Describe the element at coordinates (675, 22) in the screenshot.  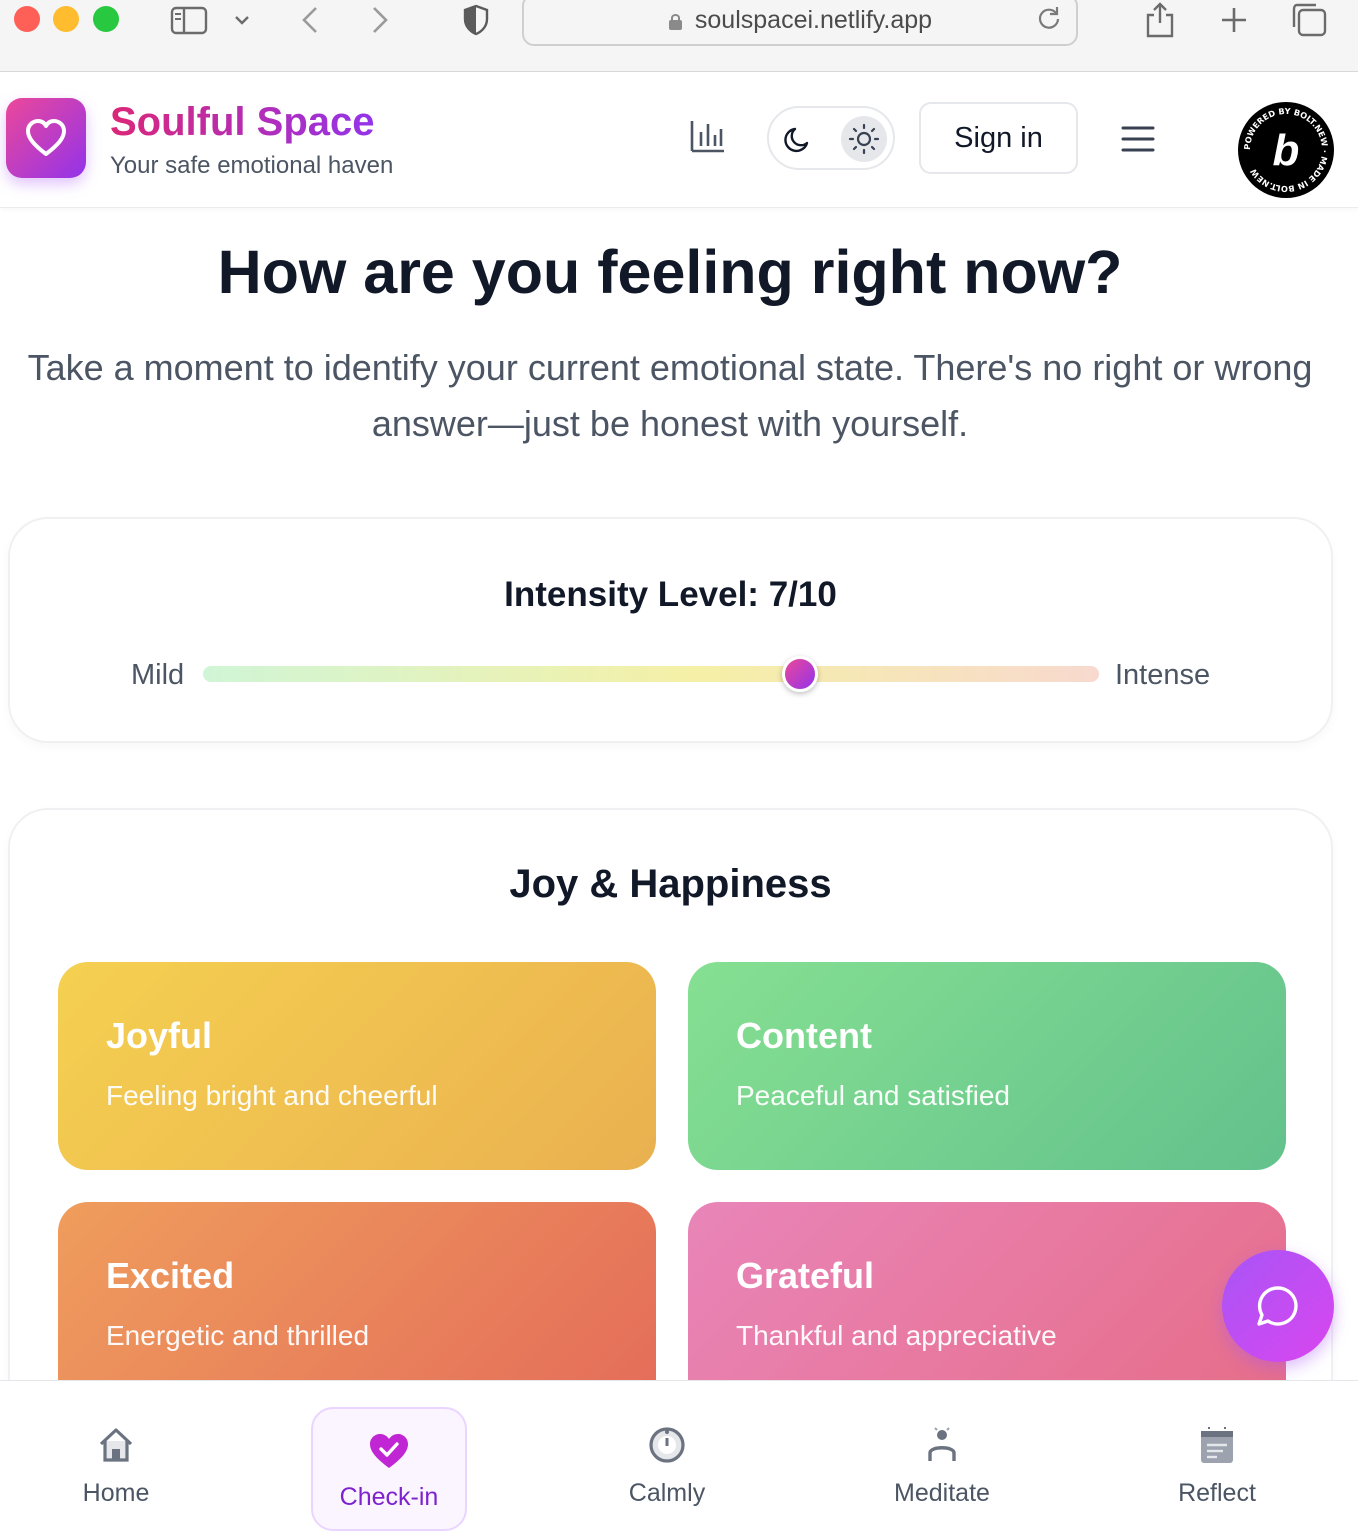
I see `lock-icon` at that location.